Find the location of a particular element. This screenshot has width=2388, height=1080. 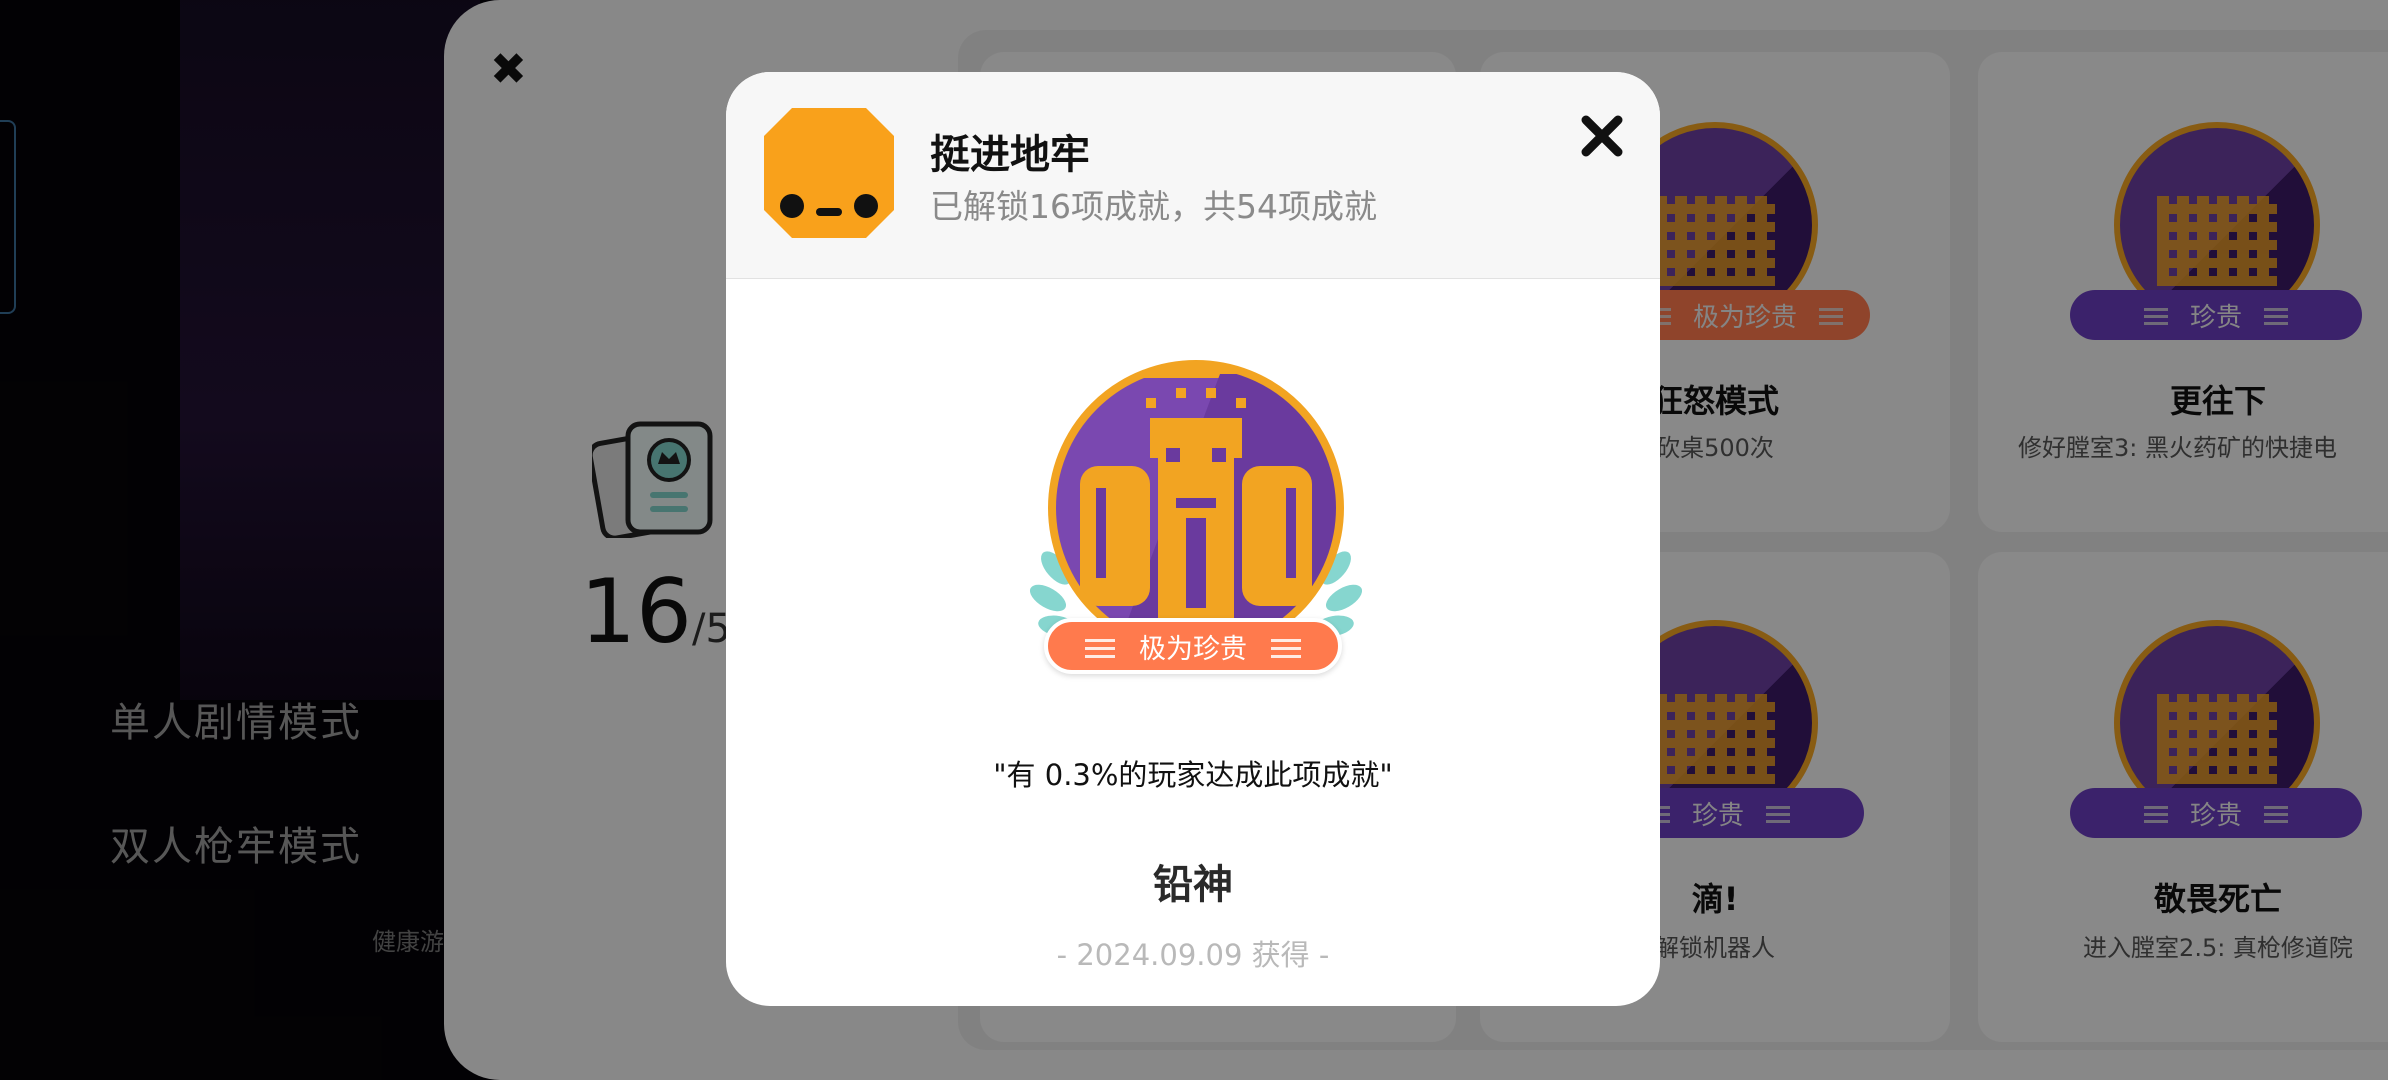

unlock-progress-text: 已解锁16项成就，共54项成就 is located at coordinates (1153, 206).